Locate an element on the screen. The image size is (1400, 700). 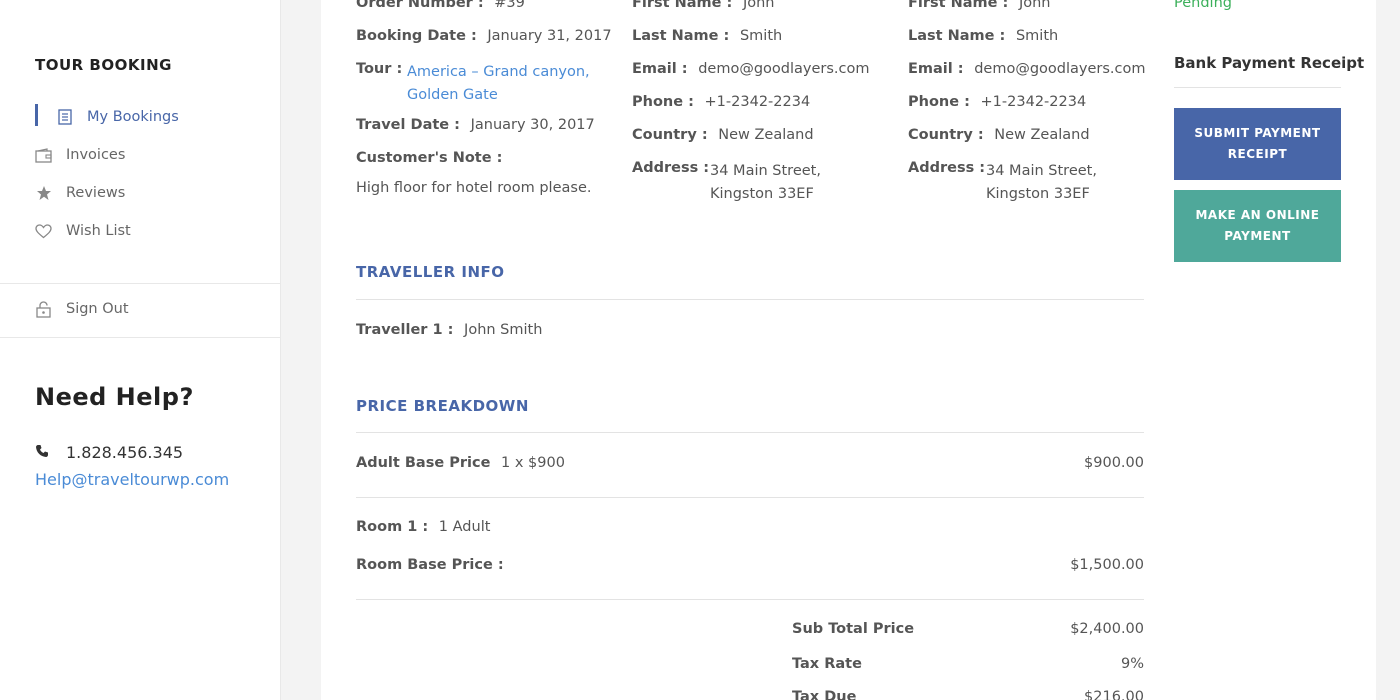
lock-icon is located at coordinates (43, 309).